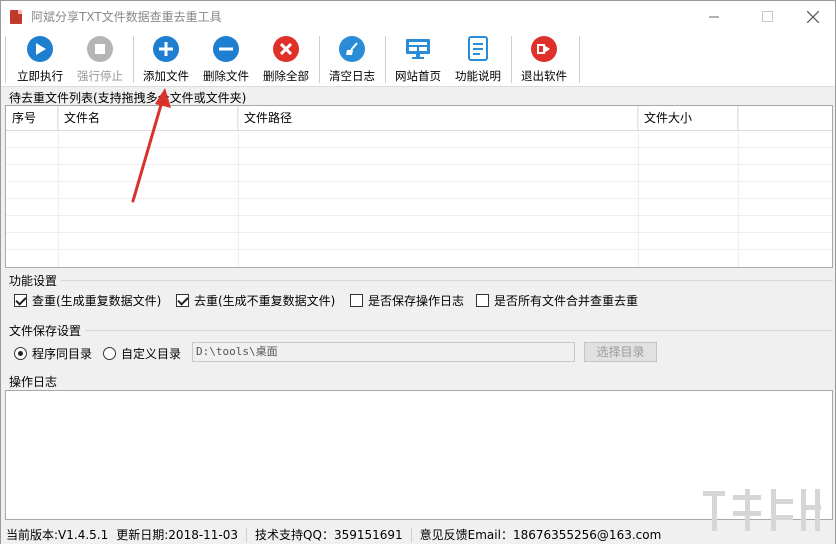 This screenshot has height=544, width=836. I want to click on feature-help-button: 功能说明, so click(478, 60).